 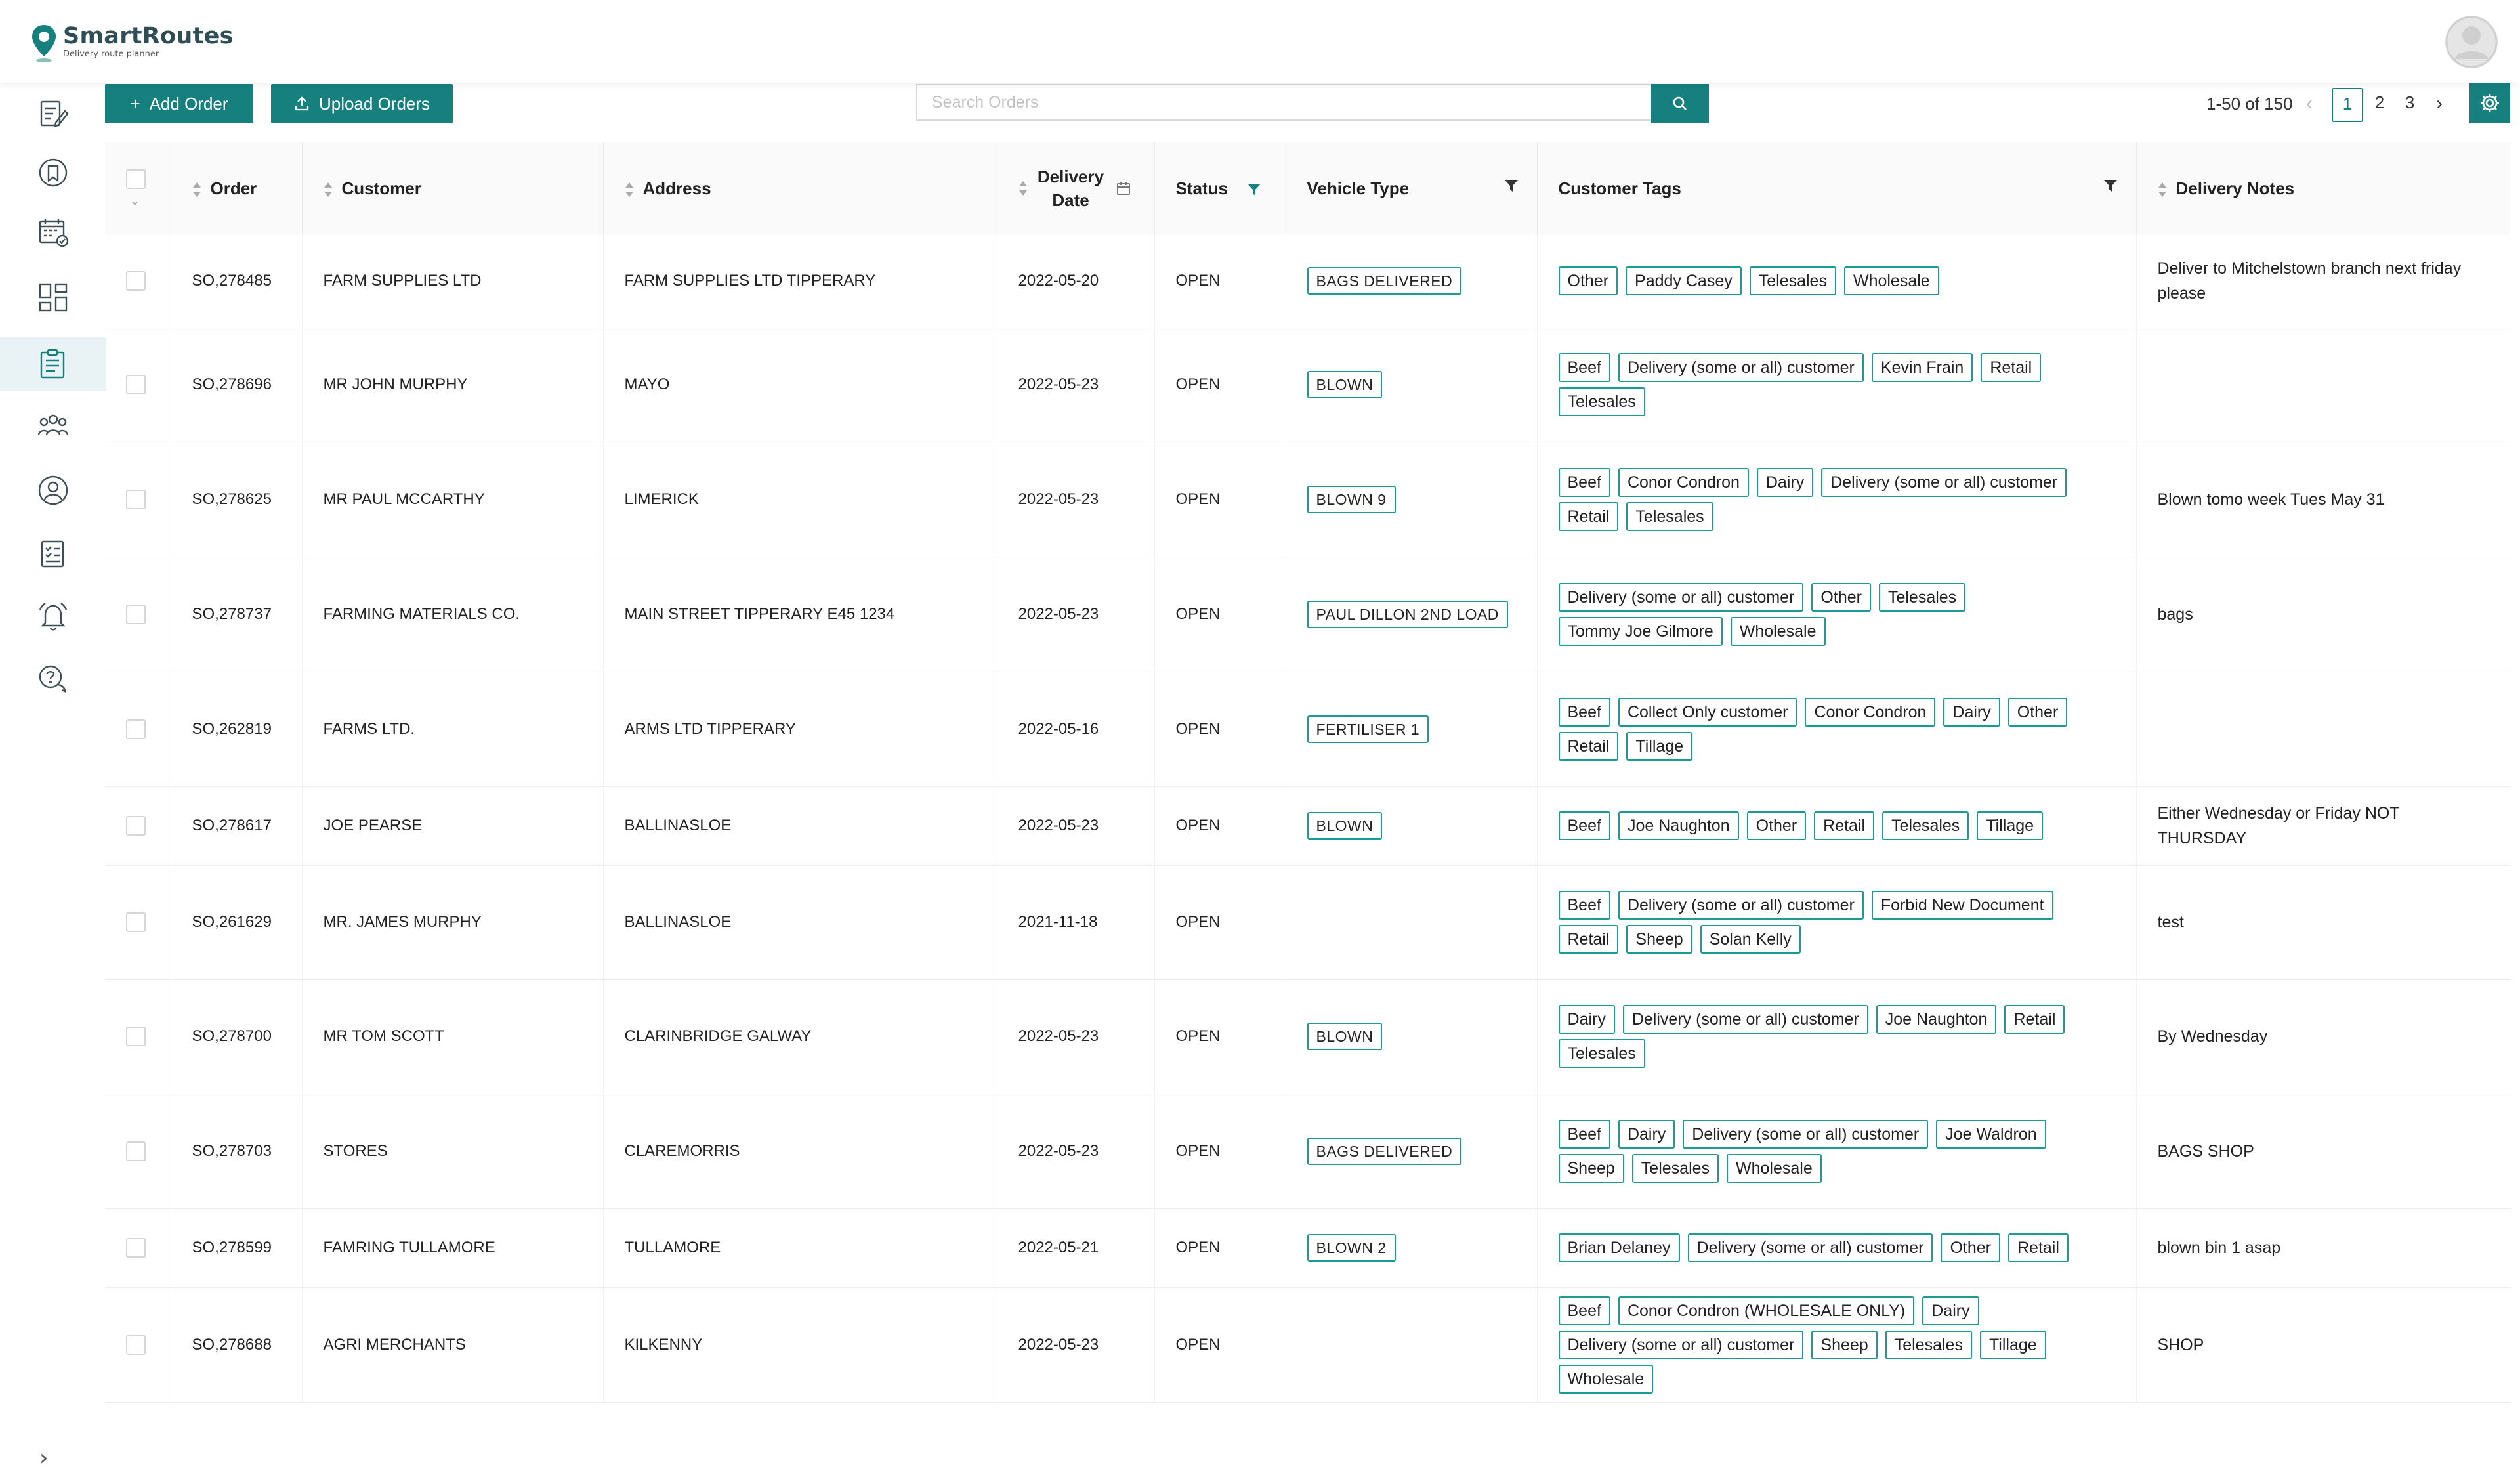 What do you see at coordinates (2439, 103) in the screenshot?
I see `pagination-next-icon: ›` at bounding box center [2439, 103].